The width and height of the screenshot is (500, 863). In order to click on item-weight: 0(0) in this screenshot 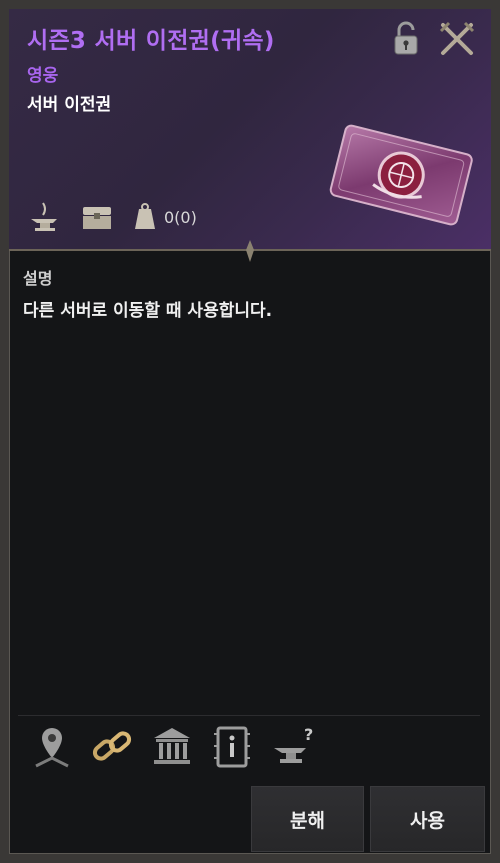, I will do `click(180, 217)`.